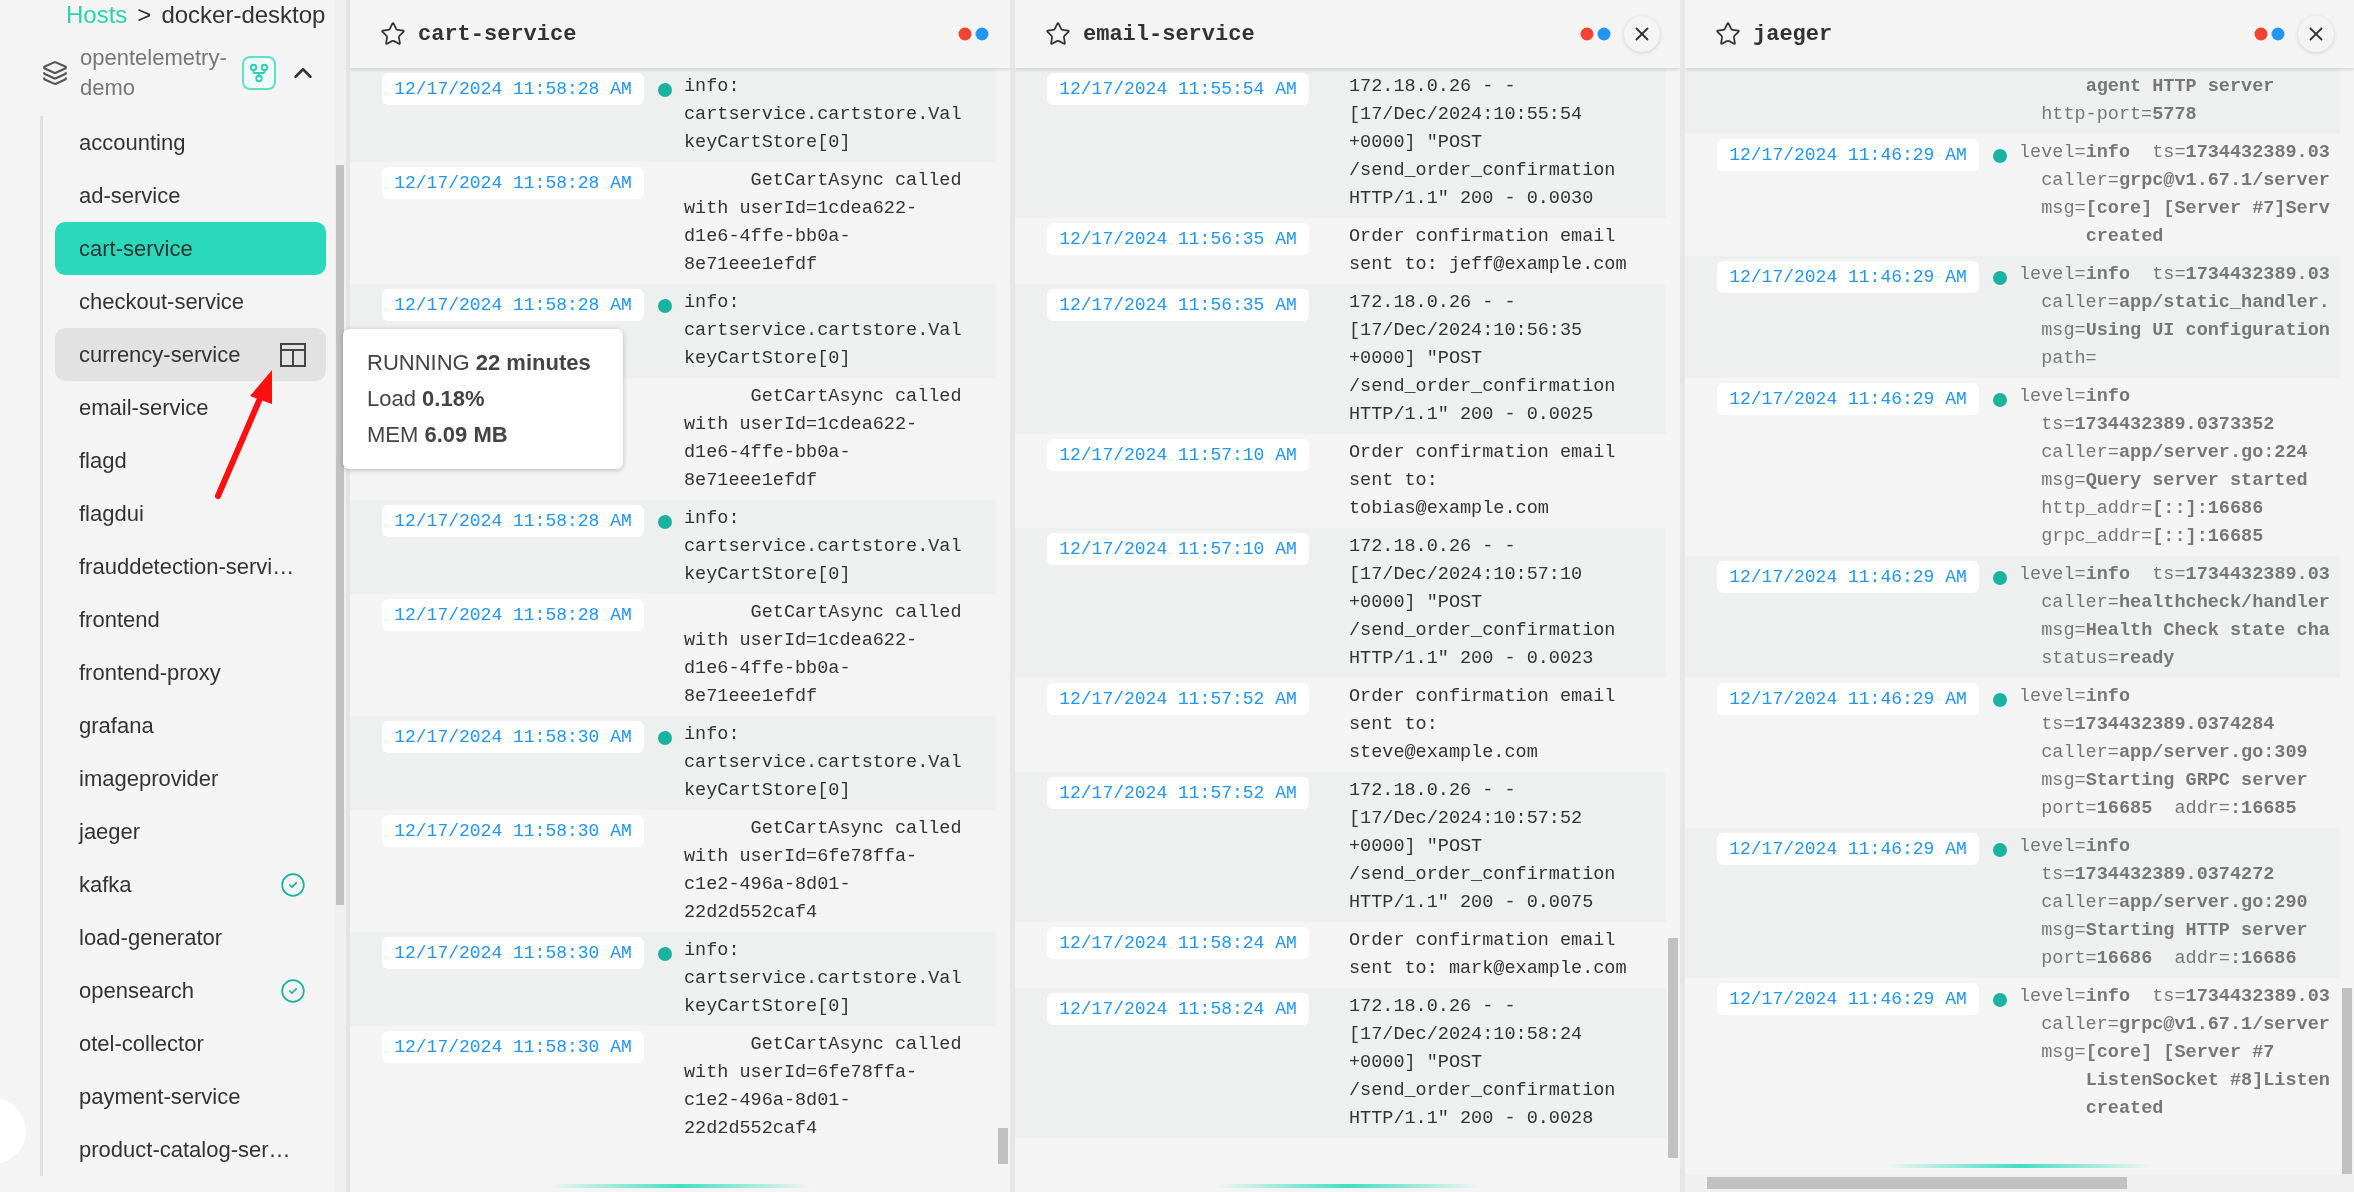 Image resolution: width=2354 pixels, height=1192 pixels. What do you see at coordinates (190, 195) in the screenshot?
I see `sidebar-item: ad-service` at bounding box center [190, 195].